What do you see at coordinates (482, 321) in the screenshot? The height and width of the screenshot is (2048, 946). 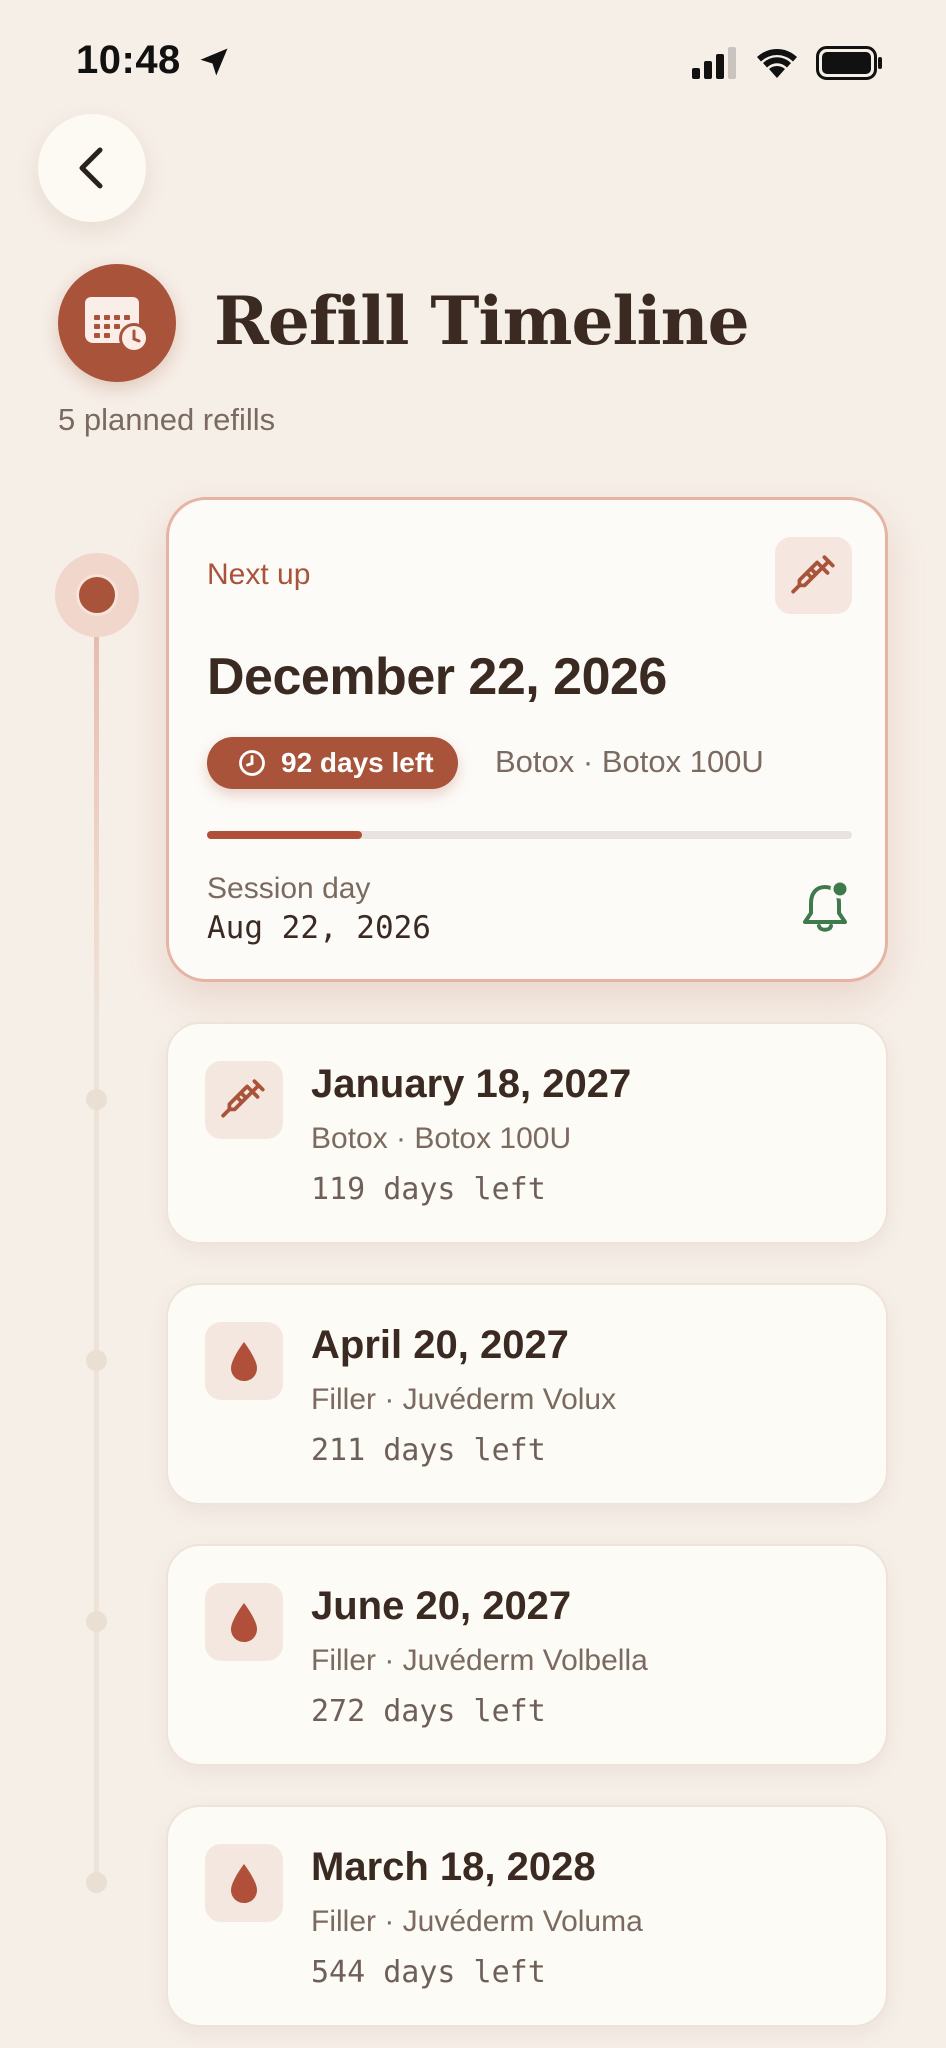 I see `page-title: Refill Timeline` at bounding box center [482, 321].